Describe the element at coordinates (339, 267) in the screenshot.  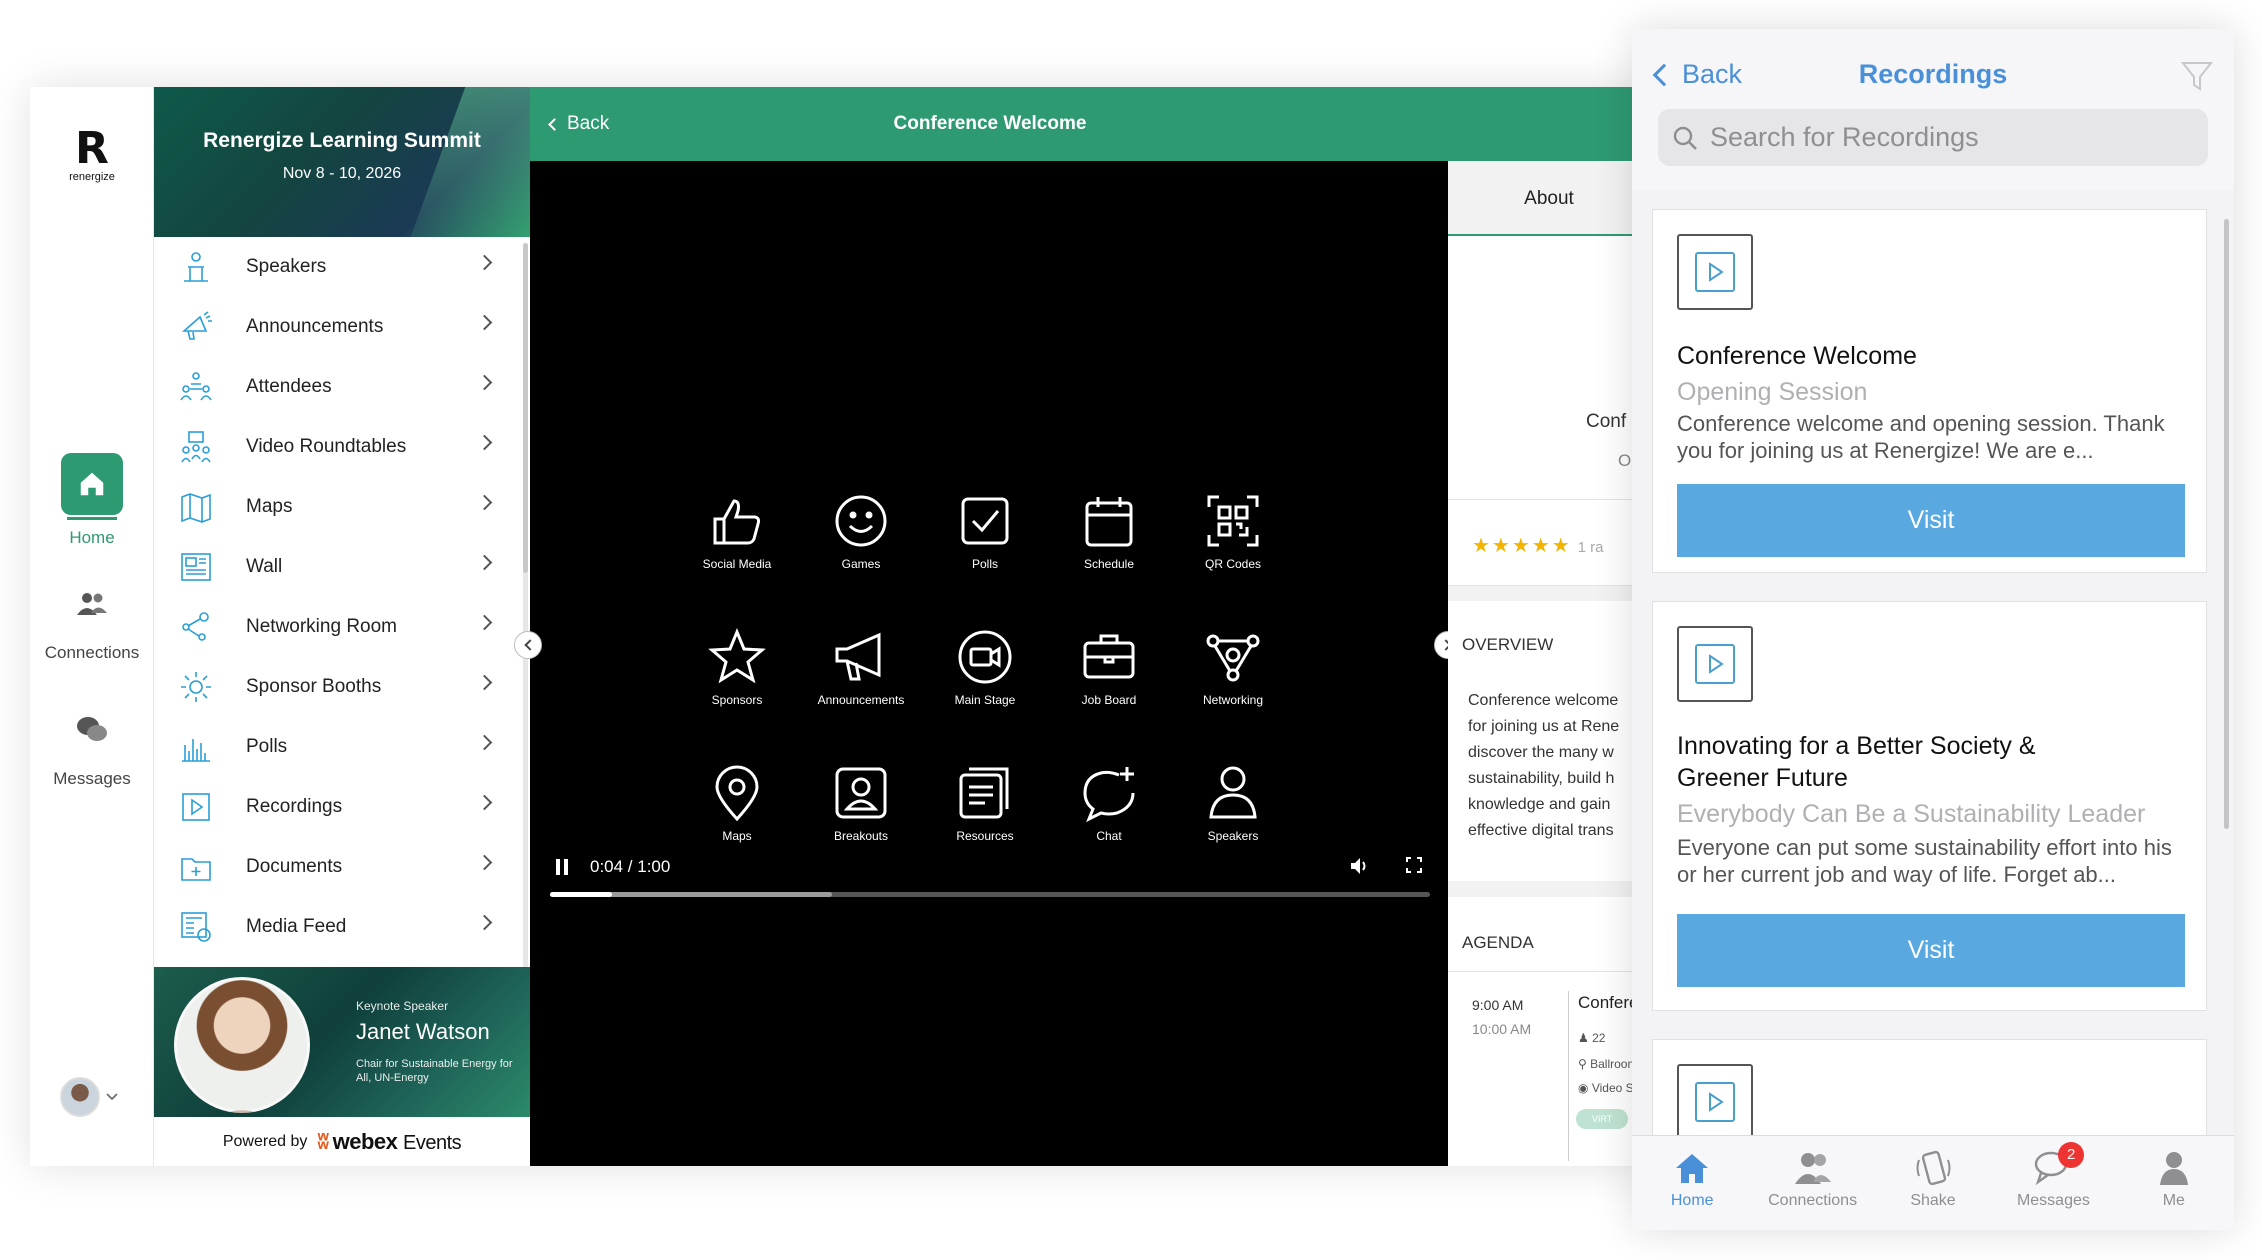
I see `menu-item-speakers: Speakers` at that location.